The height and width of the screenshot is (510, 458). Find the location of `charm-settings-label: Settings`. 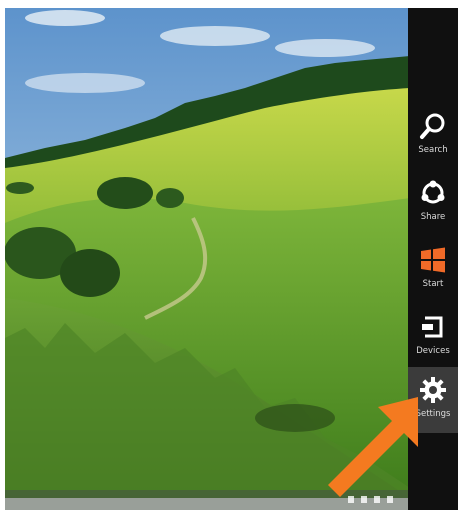

charm-settings-label: Settings is located at coordinates (433, 414).